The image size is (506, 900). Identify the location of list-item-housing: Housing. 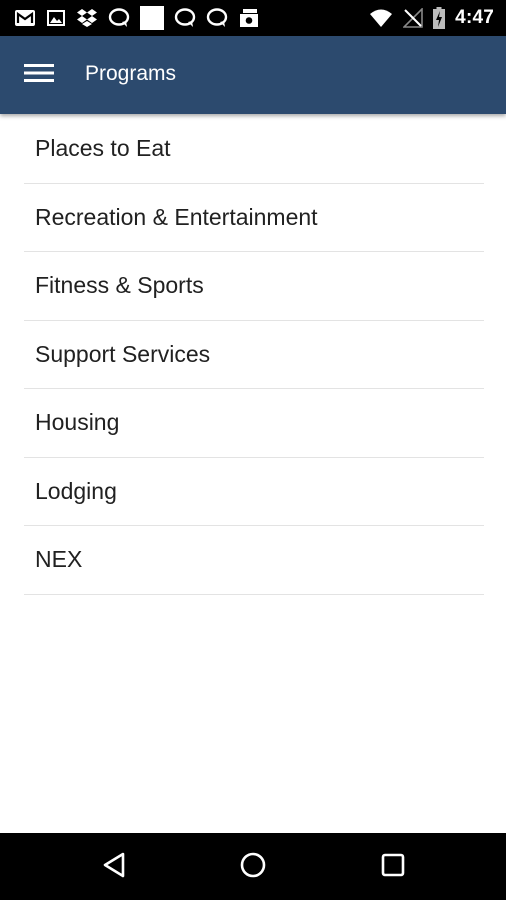
(254, 423).